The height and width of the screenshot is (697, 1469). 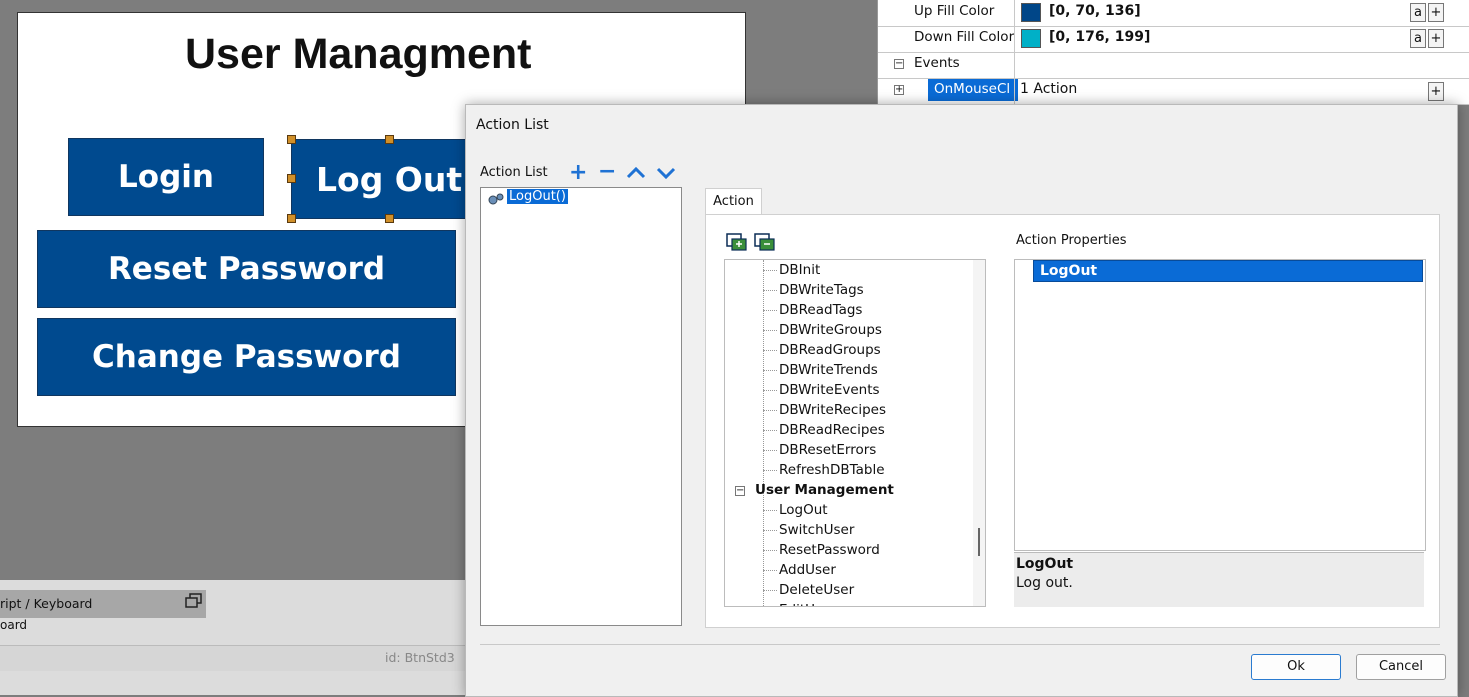 I want to click on action-properties-label: Action Properties, so click(x=1071, y=240).